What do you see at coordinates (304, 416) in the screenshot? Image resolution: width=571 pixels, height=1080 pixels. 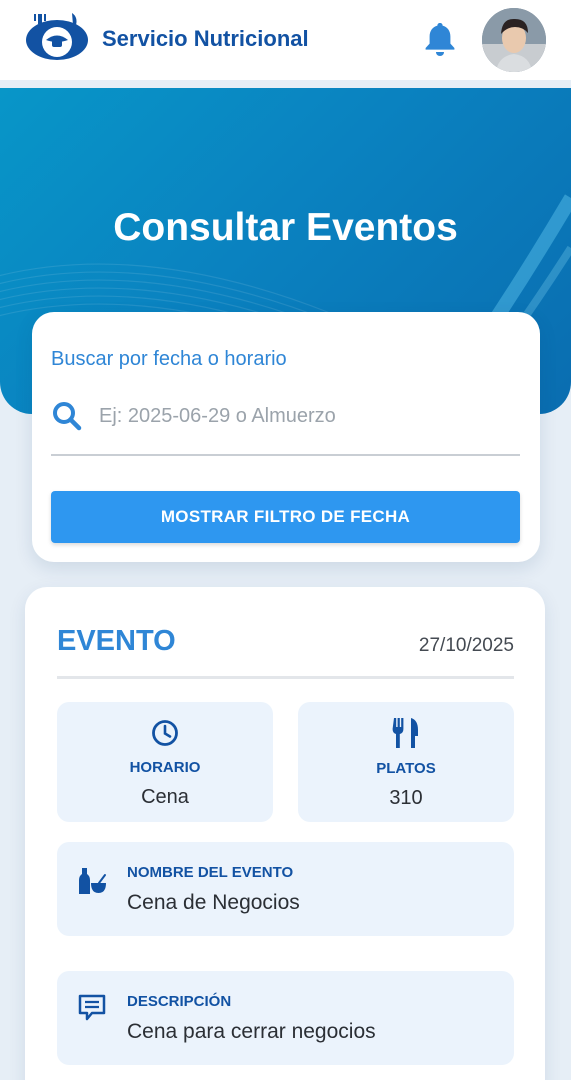 I see `search-input` at bounding box center [304, 416].